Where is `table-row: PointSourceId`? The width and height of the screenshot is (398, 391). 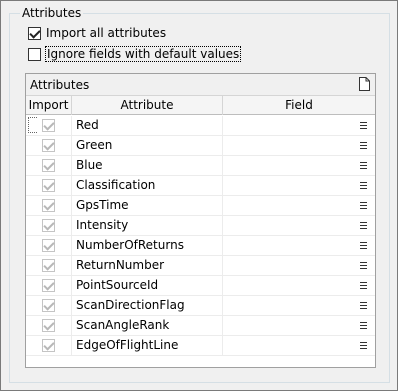
table-row: PointSourceId is located at coordinates (200, 286).